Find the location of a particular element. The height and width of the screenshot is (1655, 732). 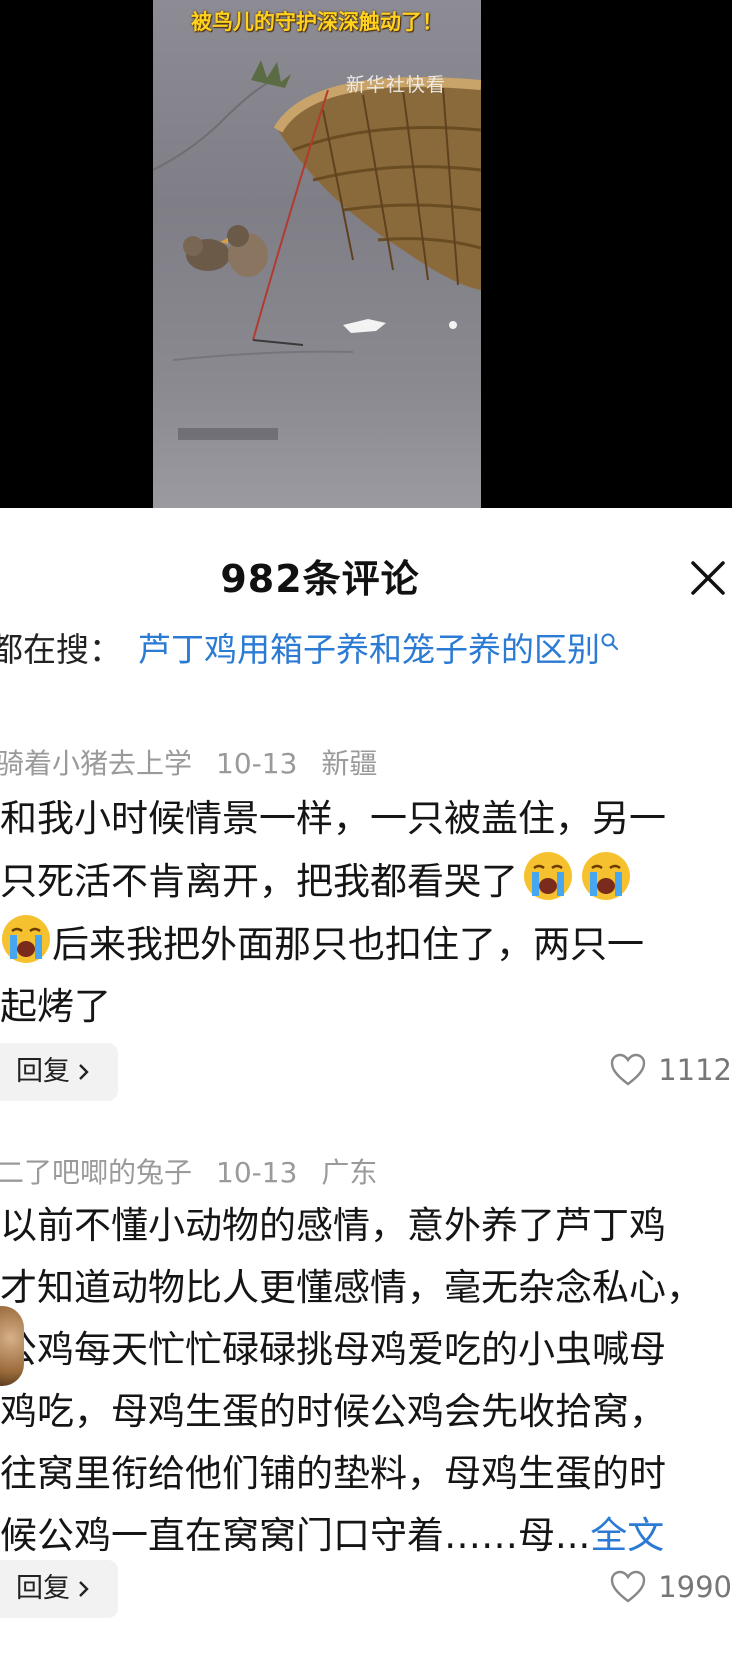

comment-location: 新疆 is located at coordinates (349, 763).